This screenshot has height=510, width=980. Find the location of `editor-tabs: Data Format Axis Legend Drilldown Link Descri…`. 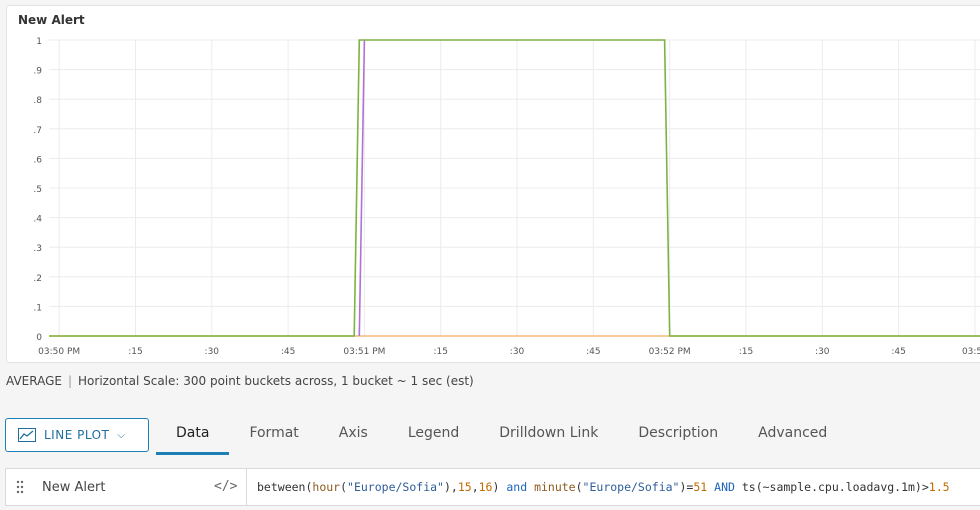

editor-tabs: Data Format Axis Legend Drilldown Link Descri… is located at coordinates (501, 434).